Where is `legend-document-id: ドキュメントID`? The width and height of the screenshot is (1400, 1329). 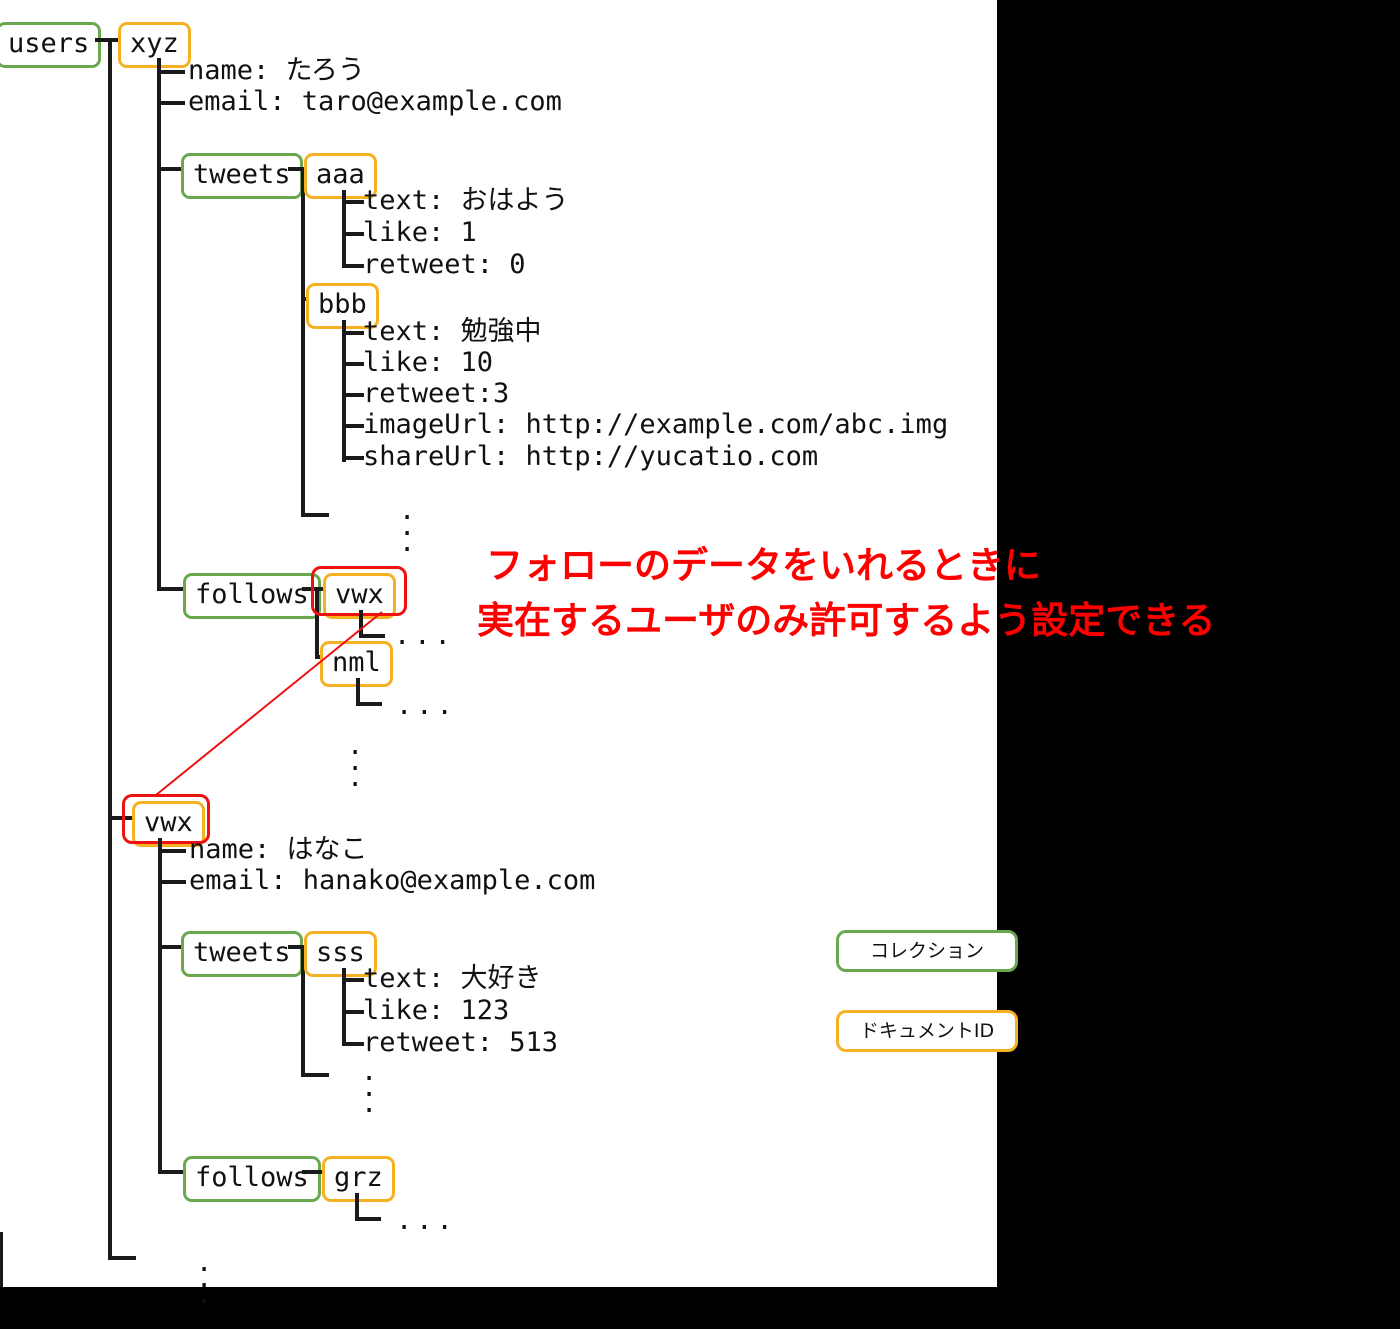
legend-document-id: ドキュメントID is located at coordinates (927, 1031).